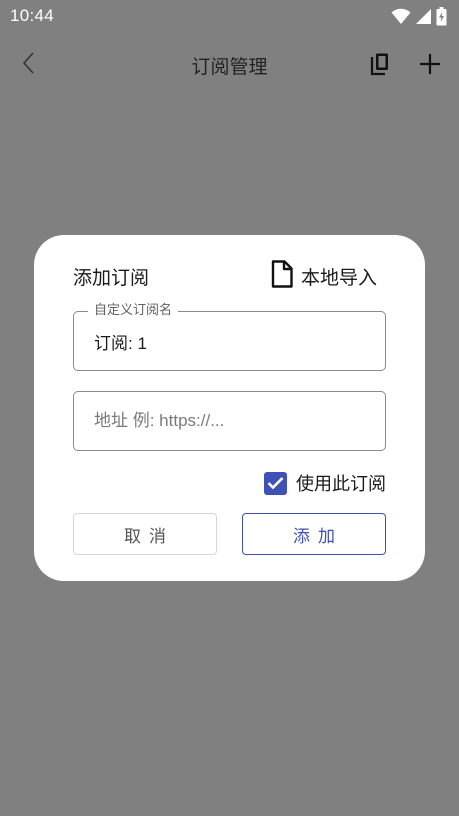  Describe the element at coordinates (423, 16) in the screenshot. I see `cellular-signal-icon` at that location.